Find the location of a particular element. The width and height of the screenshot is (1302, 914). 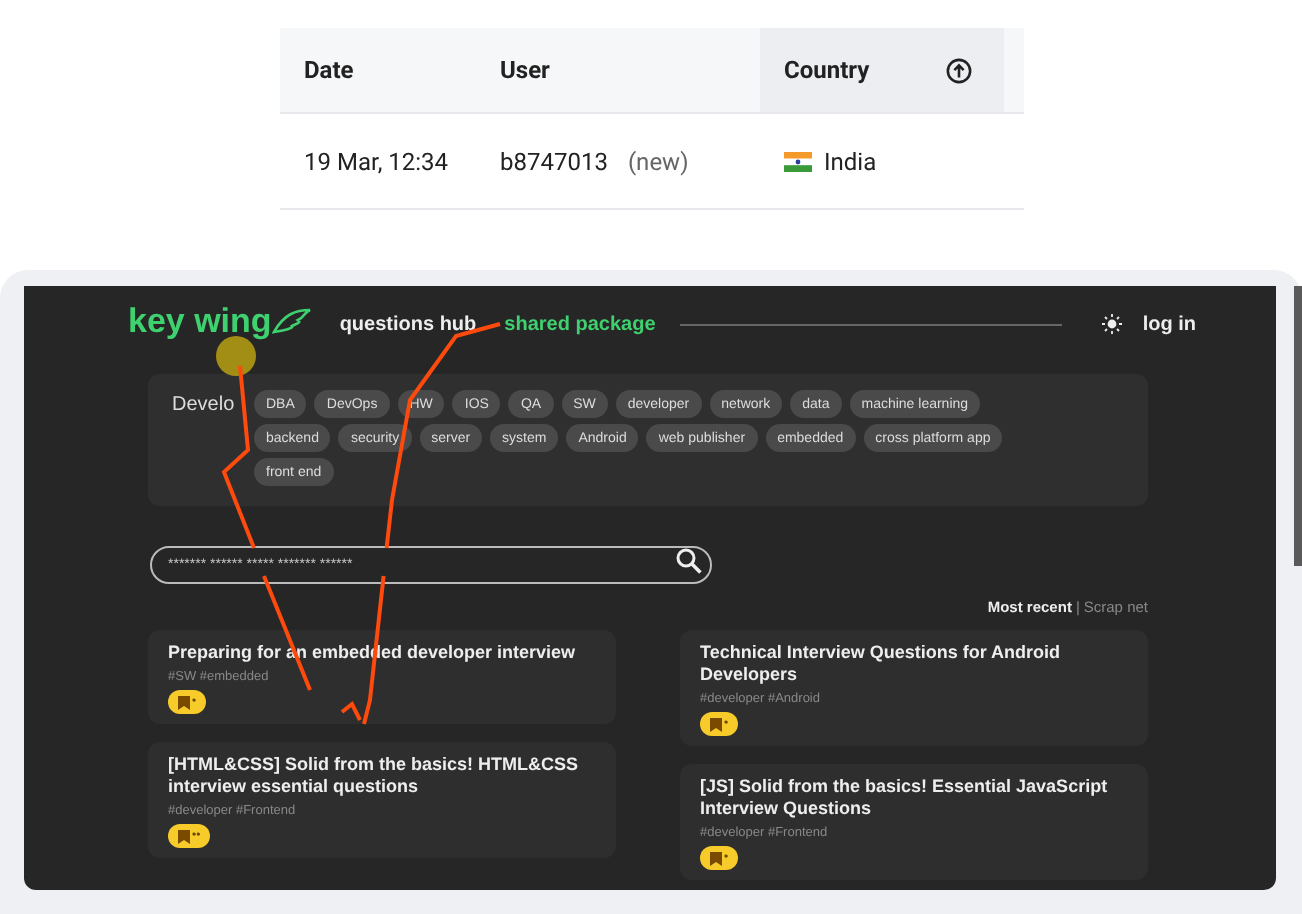

table-cell-text: 19 Mar, 12:34 is located at coordinates (376, 162).